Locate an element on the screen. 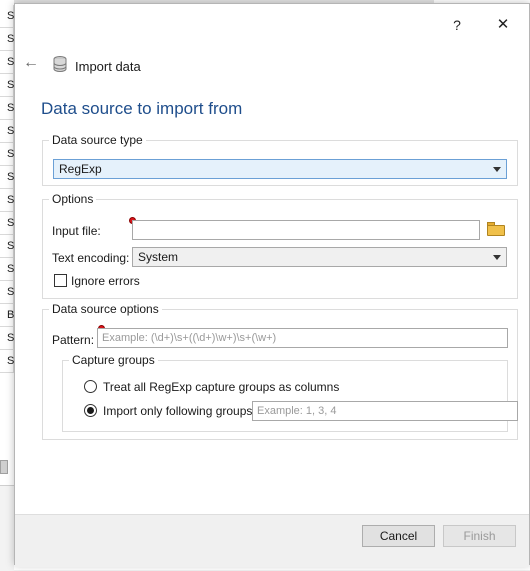 This screenshot has height=571, width=530. background-scroll-button is located at coordinates (4, 467).